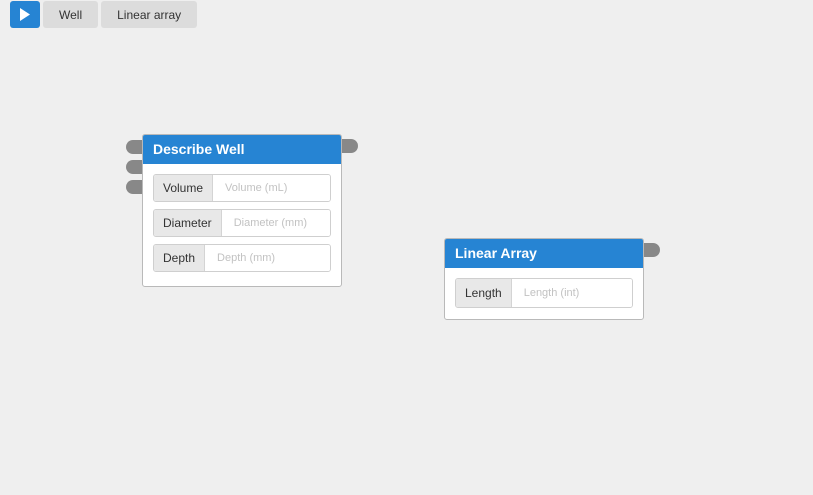 The width and height of the screenshot is (813, 495). Describe the element at coordinates (71, 14) in the screenshot. I see `add-well-button: Well` at that location.